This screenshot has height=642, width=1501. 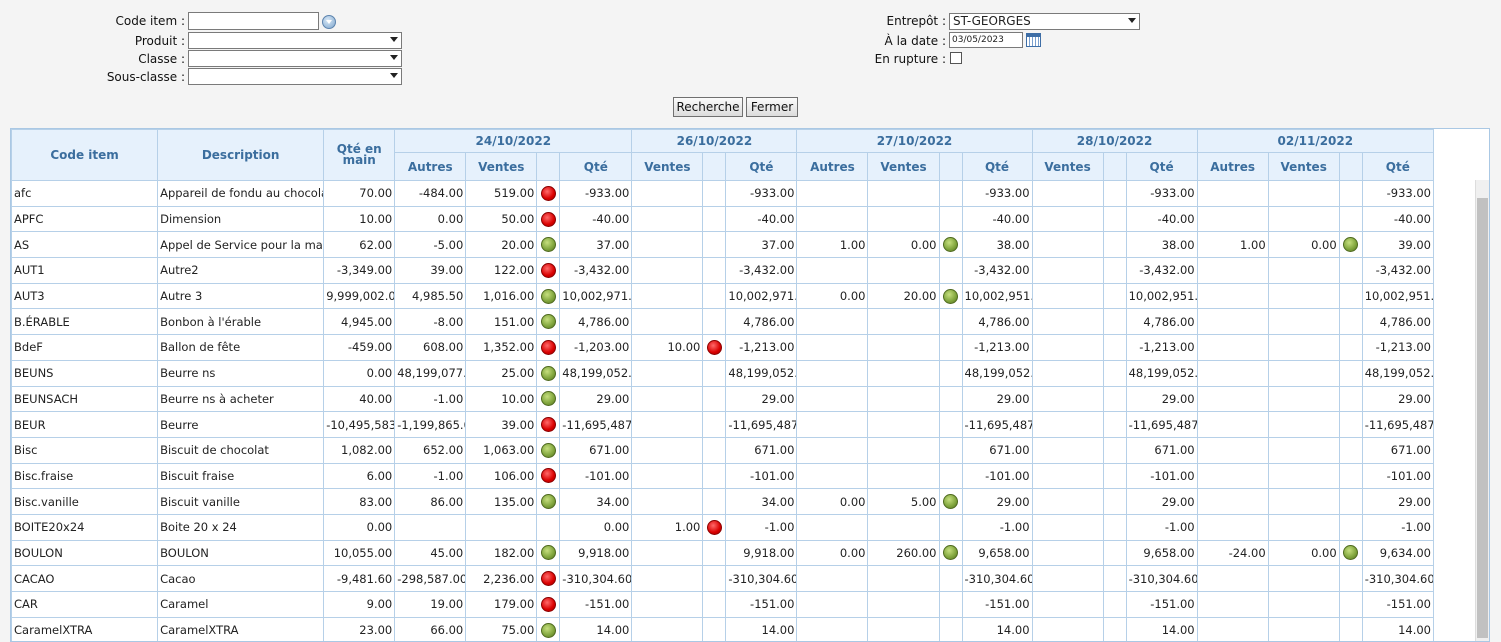 What do you see at coordinates (295, 58) in the screenshot?
I see `classe-select` at bounding box center [295, 58].